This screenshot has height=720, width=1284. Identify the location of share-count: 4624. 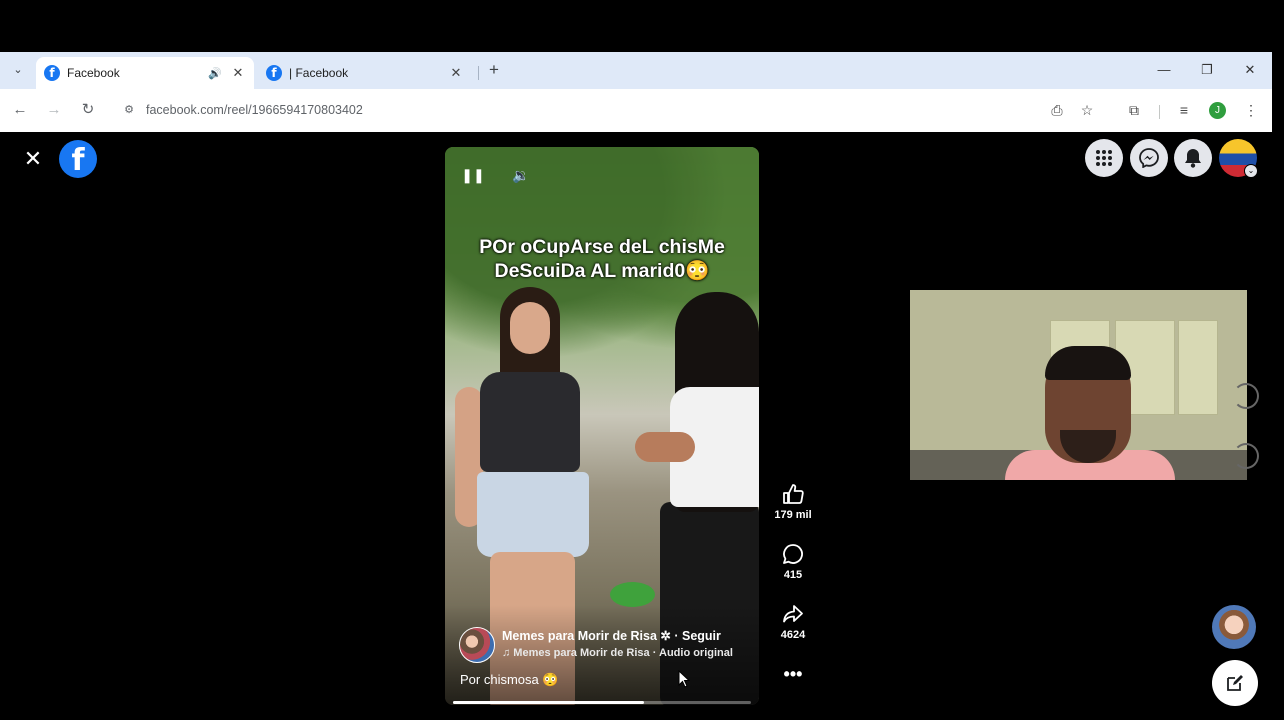
(793, 635).